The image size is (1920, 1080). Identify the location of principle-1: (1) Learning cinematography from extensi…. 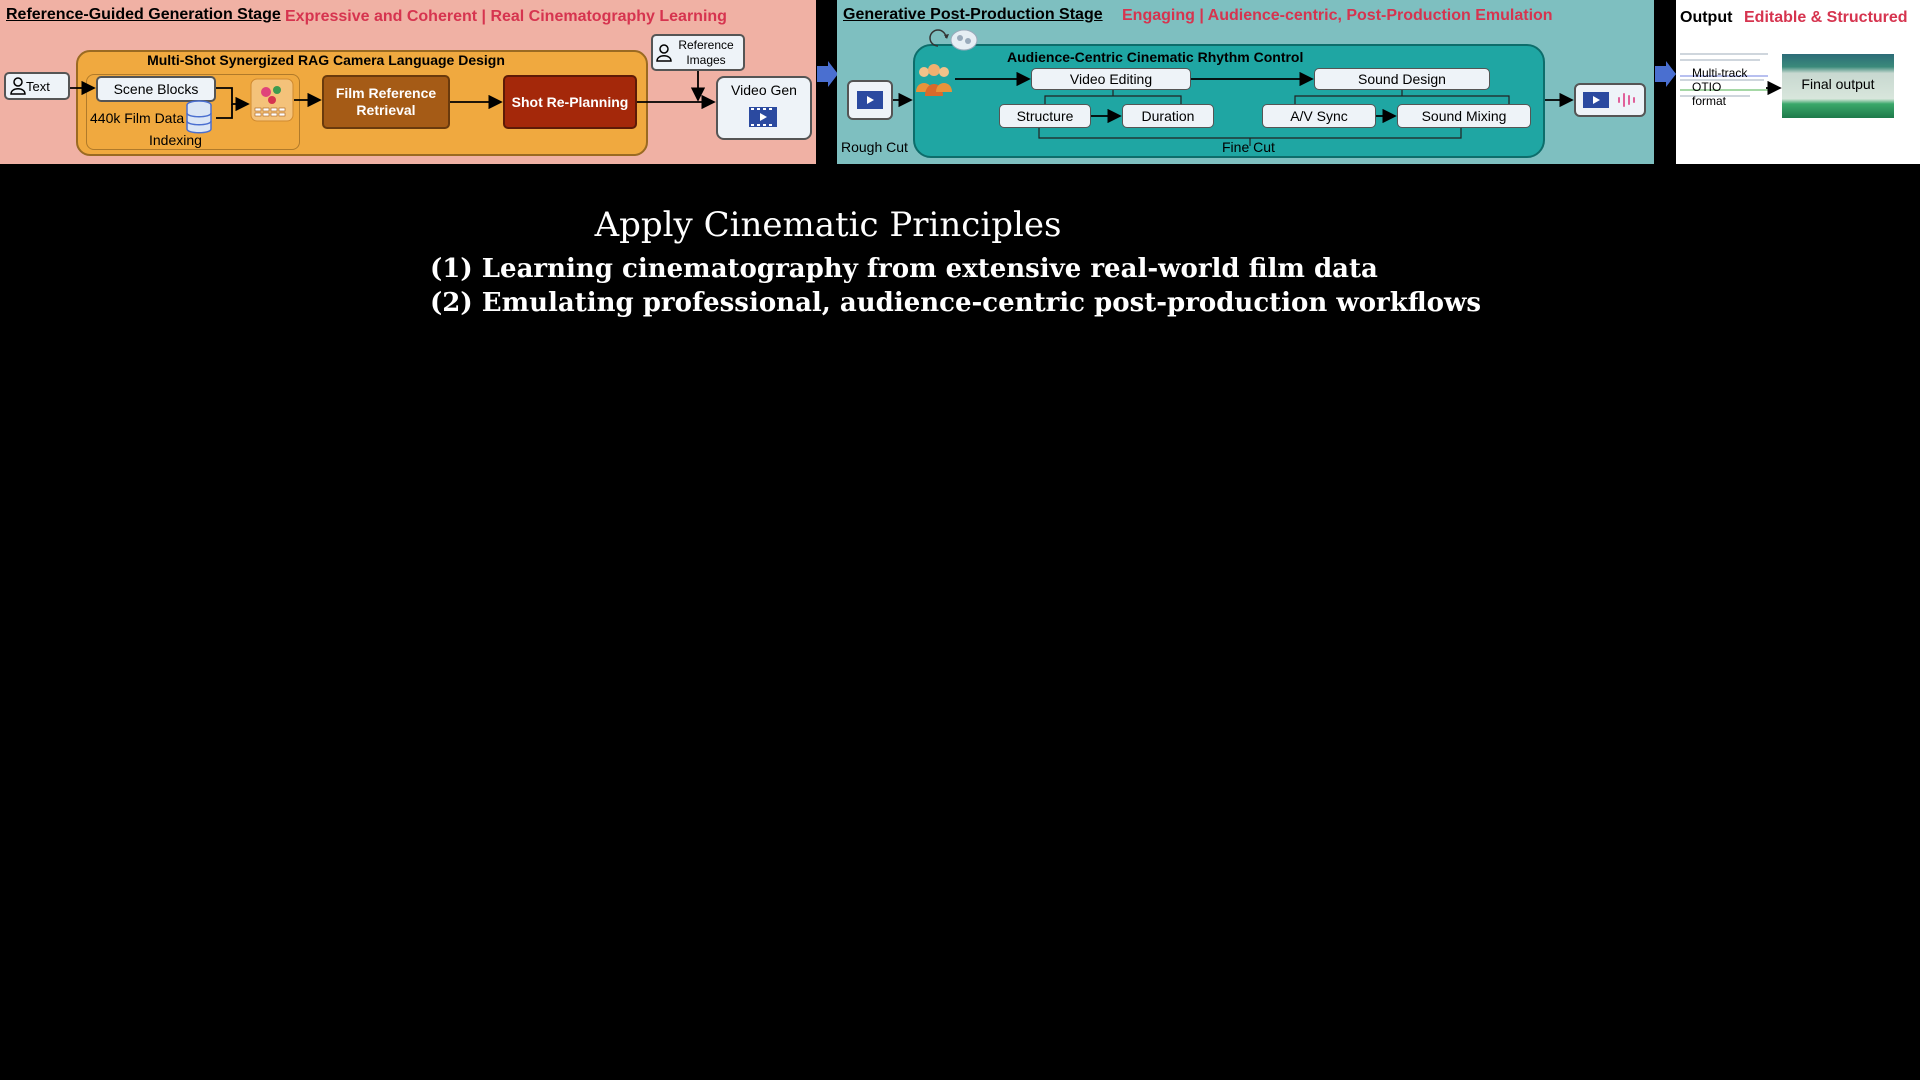
(904, 269).